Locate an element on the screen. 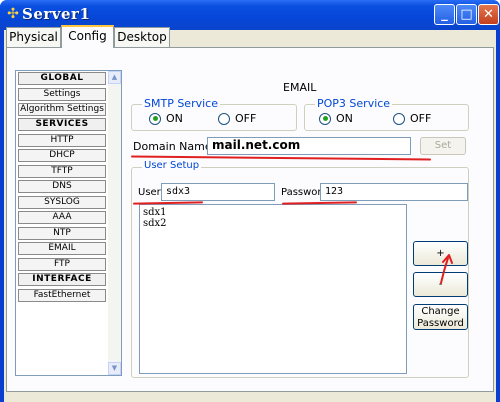  maximize-icon: □ is located at coordinates (466, 14).